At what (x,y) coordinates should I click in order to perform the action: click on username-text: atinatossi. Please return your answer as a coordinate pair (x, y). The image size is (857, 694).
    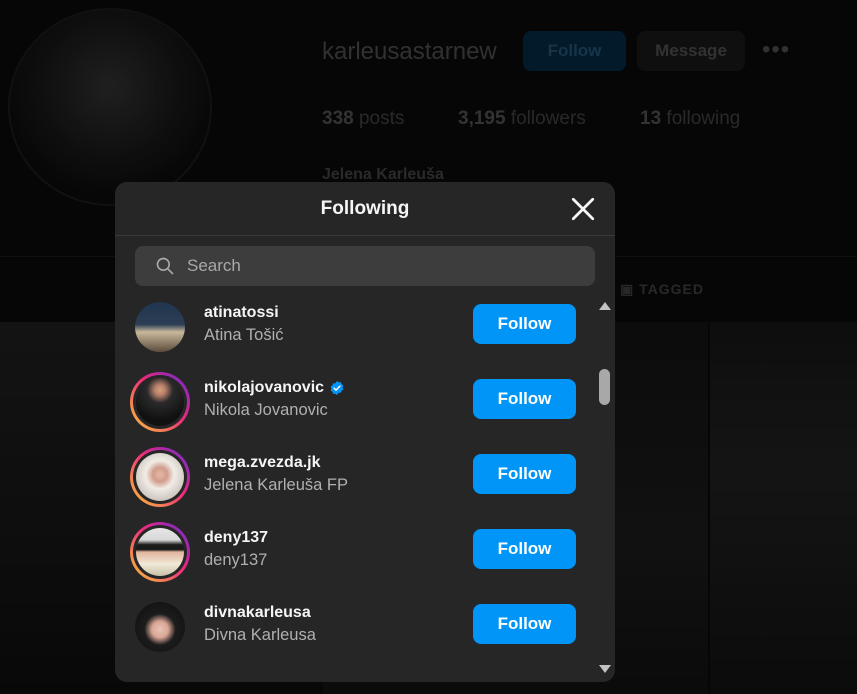
    Looking at the image, I should click on (241, 312).